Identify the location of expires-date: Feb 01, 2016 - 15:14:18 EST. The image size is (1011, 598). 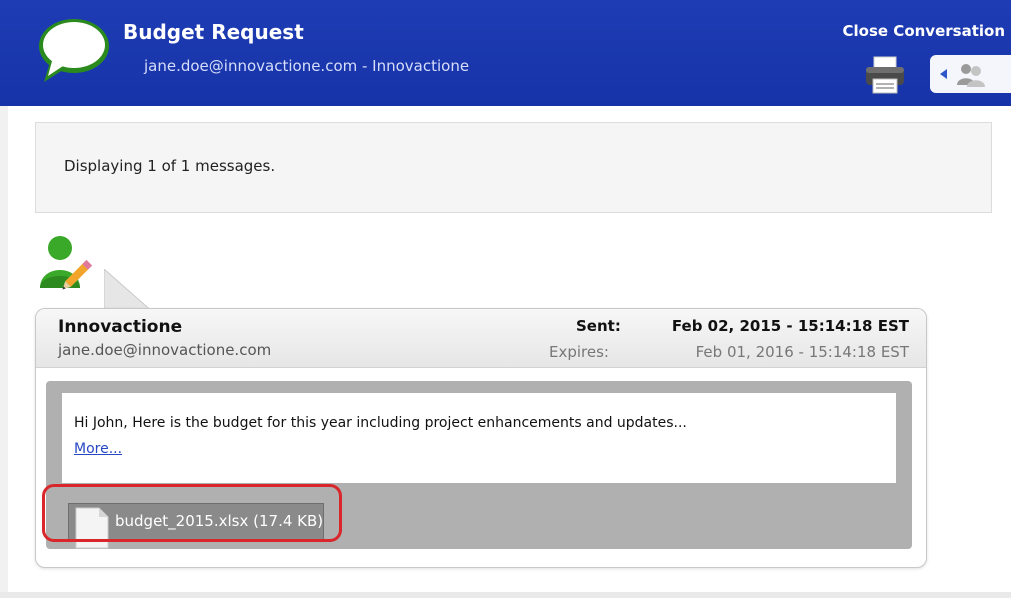
(802, 352).